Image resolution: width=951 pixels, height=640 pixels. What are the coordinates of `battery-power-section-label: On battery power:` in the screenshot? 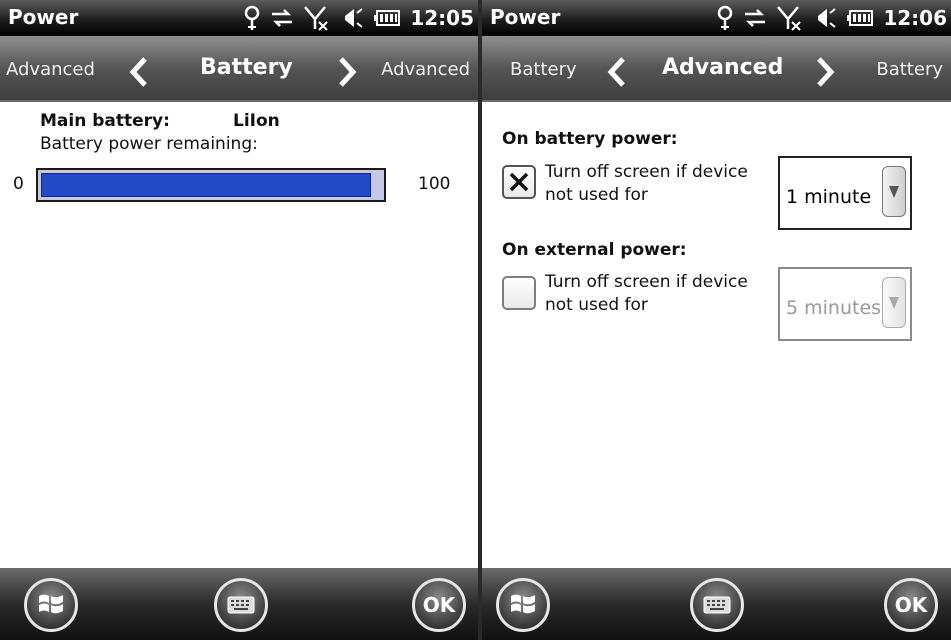 It's located at (590, 139).